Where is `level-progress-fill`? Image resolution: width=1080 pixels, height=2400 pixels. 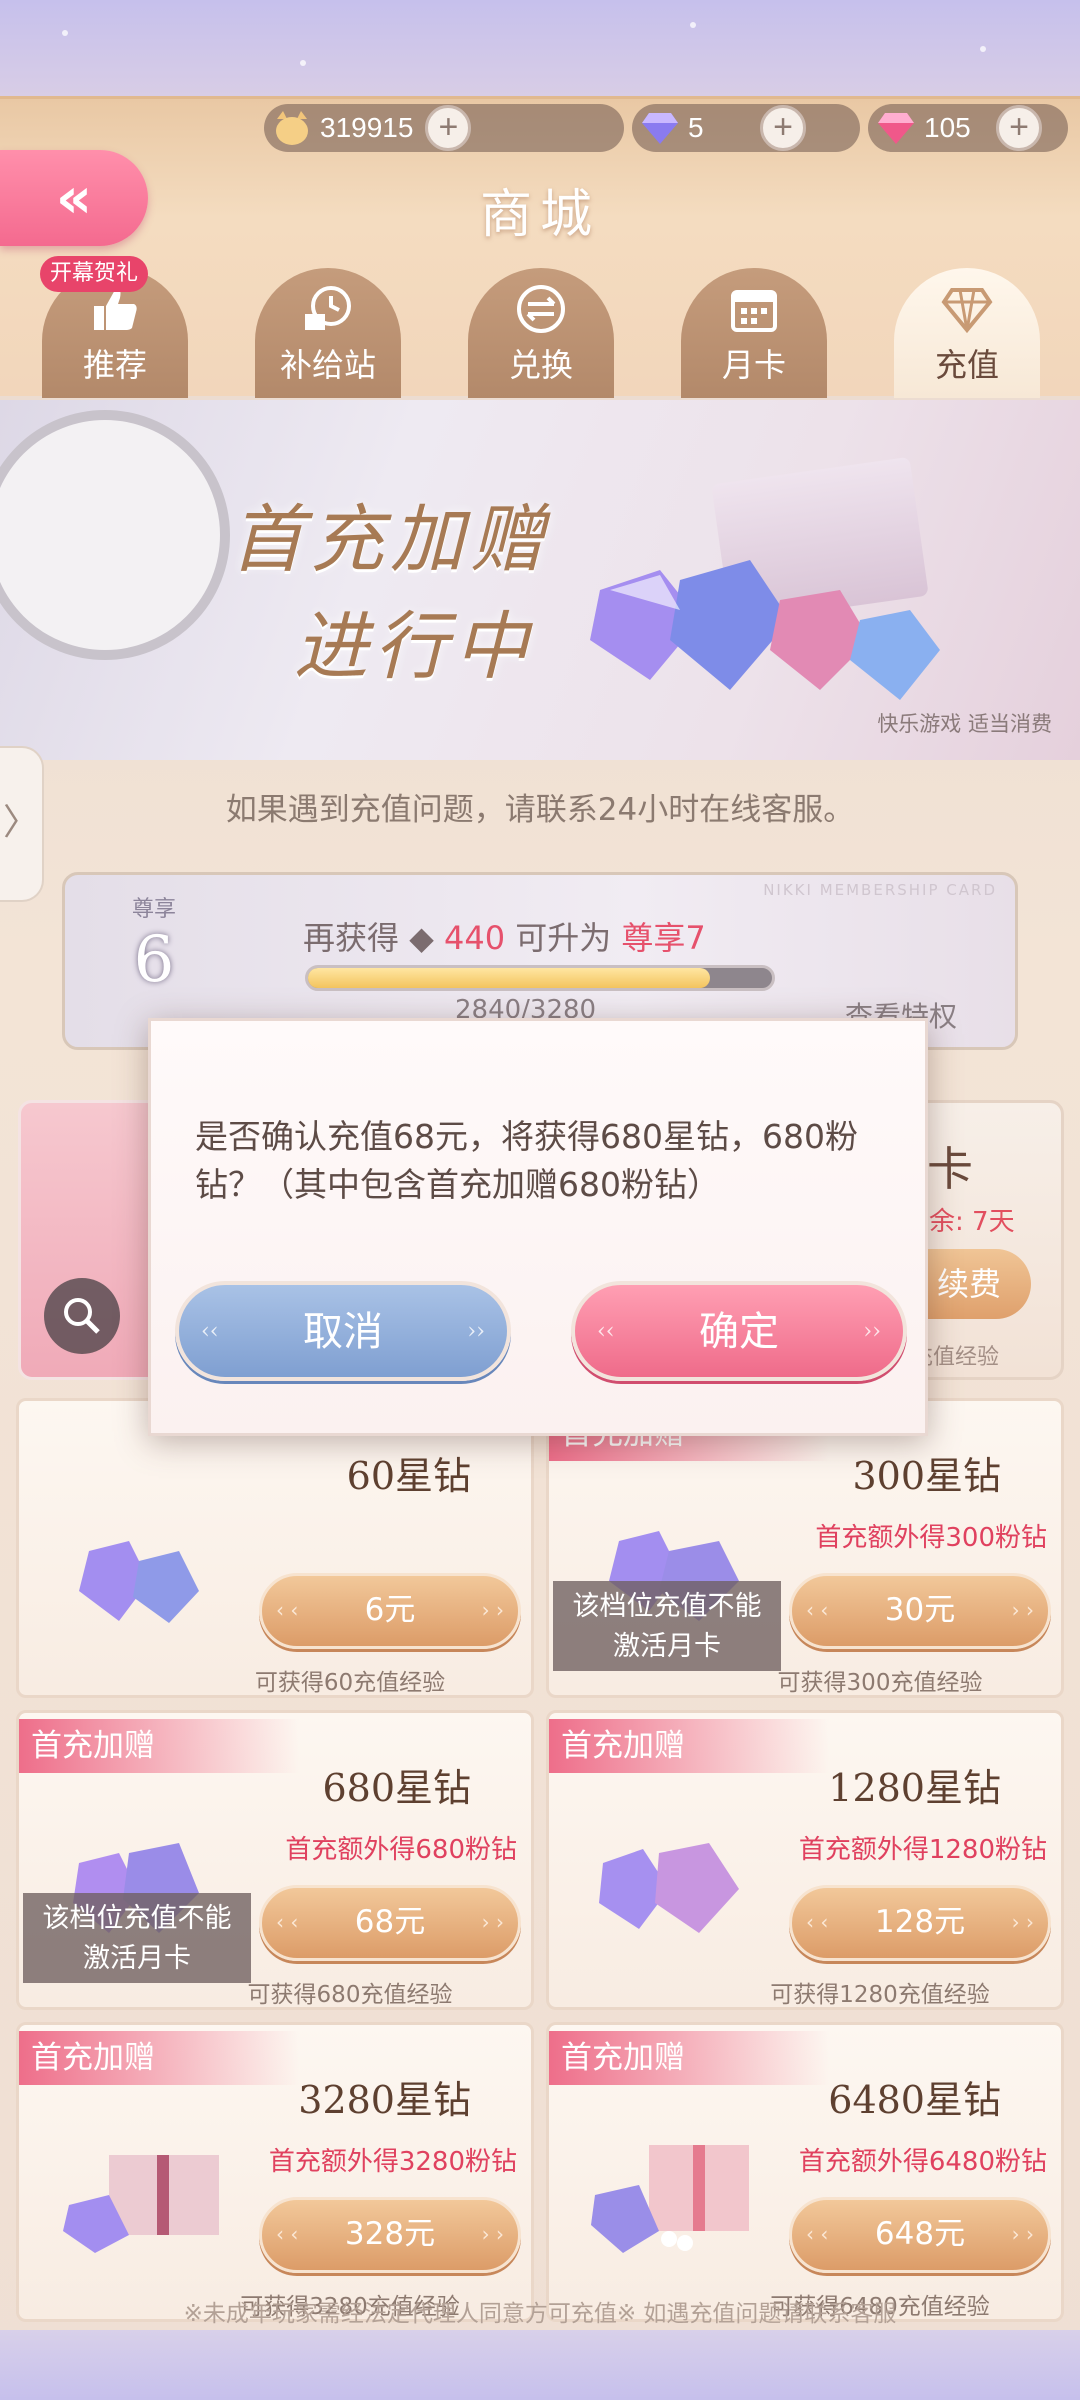 level-progress-fill is located at coordinates (509, 978).